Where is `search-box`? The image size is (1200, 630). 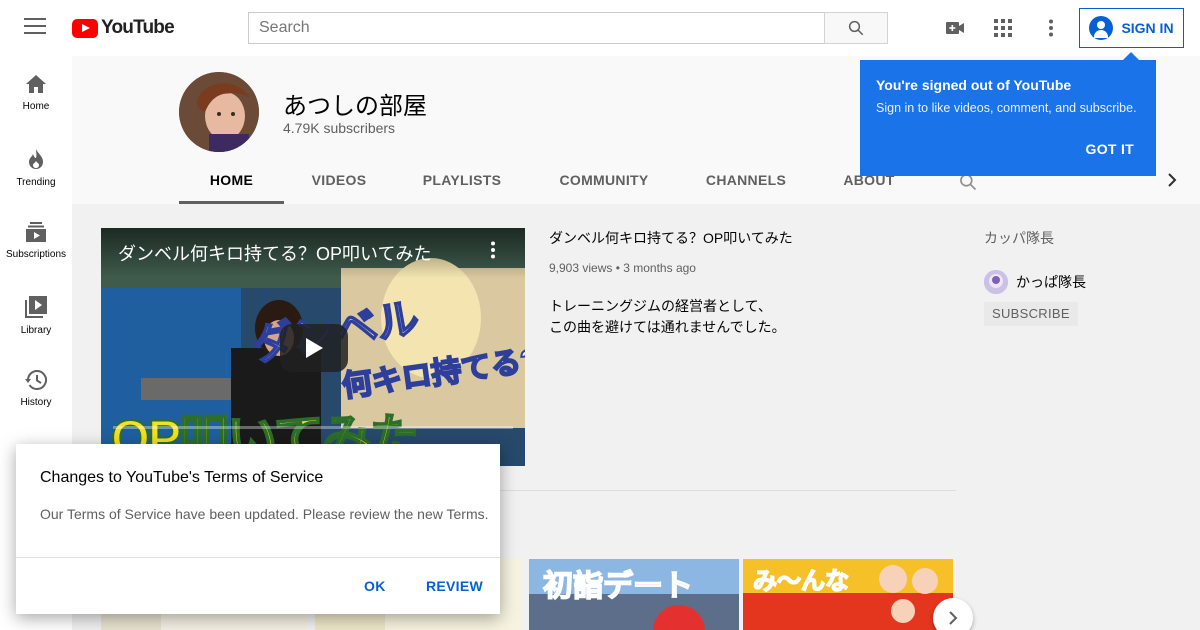 search-box is located at coordinates (568, 28).